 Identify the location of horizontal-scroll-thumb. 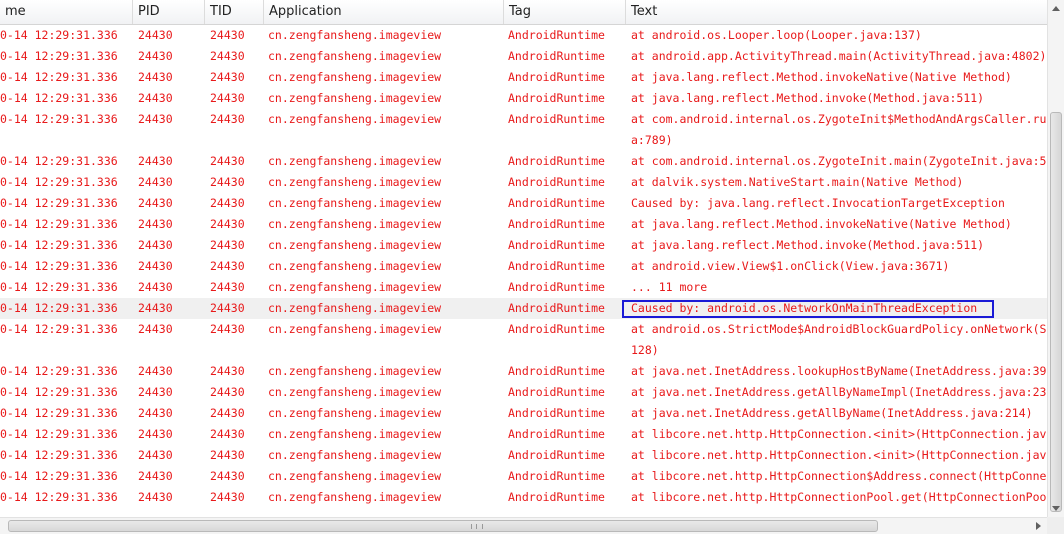
(443, 526).